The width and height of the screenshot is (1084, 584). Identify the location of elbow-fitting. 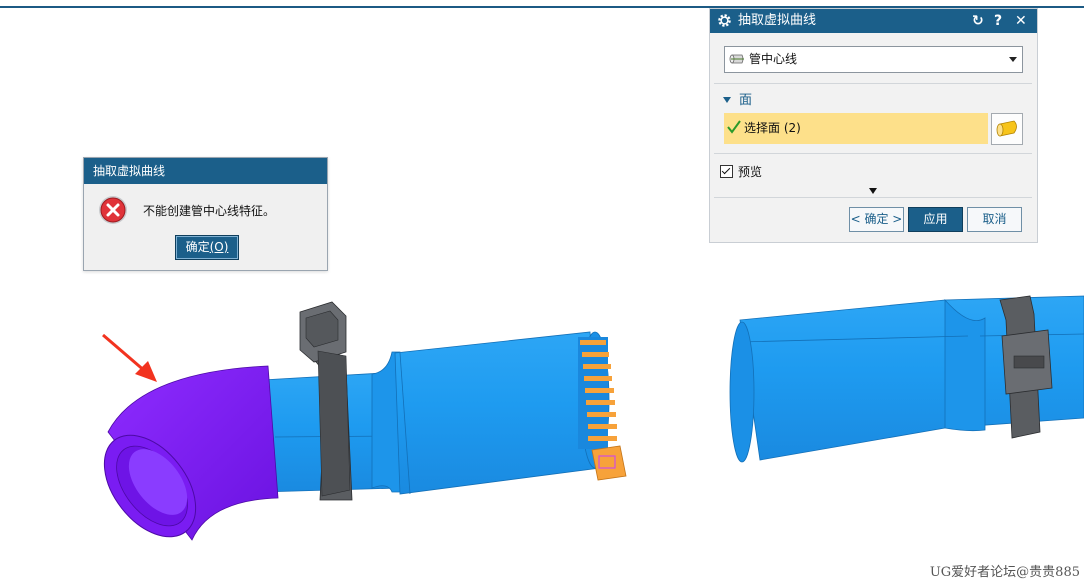
(182, 459).